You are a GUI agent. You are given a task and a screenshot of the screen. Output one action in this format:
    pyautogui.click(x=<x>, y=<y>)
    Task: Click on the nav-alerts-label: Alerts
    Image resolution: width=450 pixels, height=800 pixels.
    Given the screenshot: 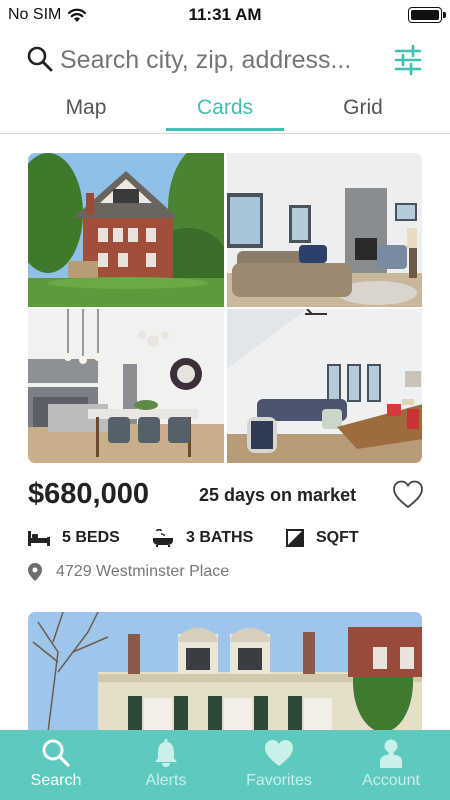 What is the action you would take?
    pyautogui.click(x=166, y=780)
    